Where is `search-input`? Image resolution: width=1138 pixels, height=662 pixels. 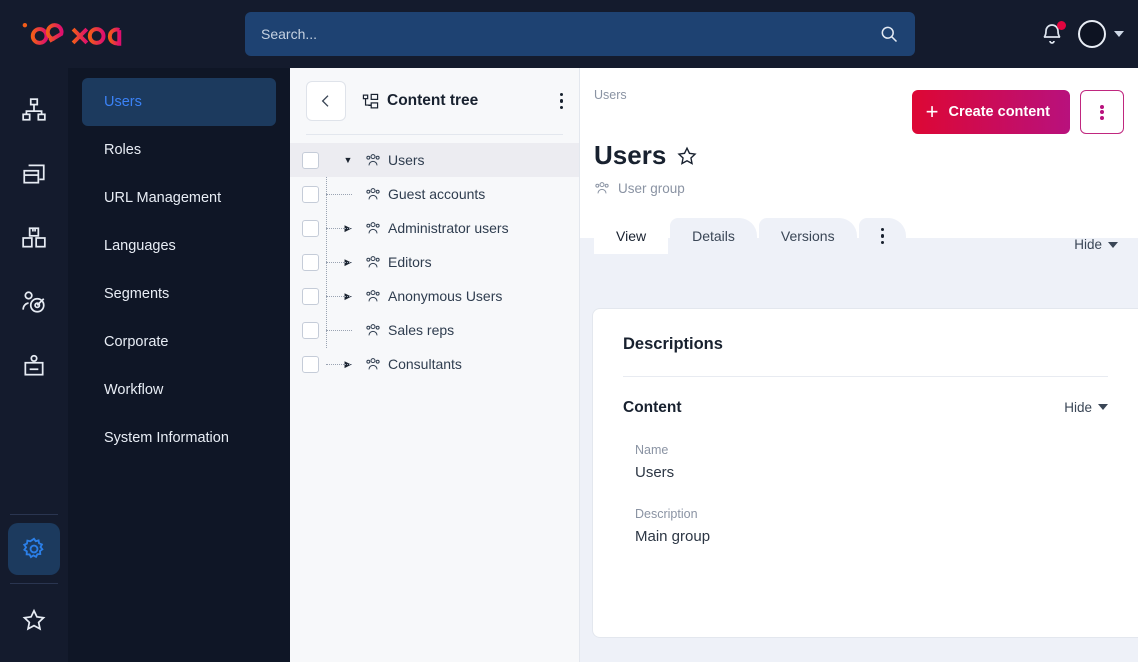
search-input is located at coordinates (570, 34).